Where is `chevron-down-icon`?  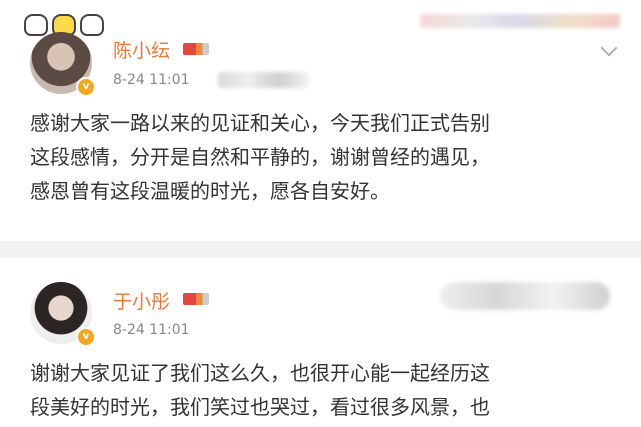
chevron-down-icon is located at coordinates (609, 48).